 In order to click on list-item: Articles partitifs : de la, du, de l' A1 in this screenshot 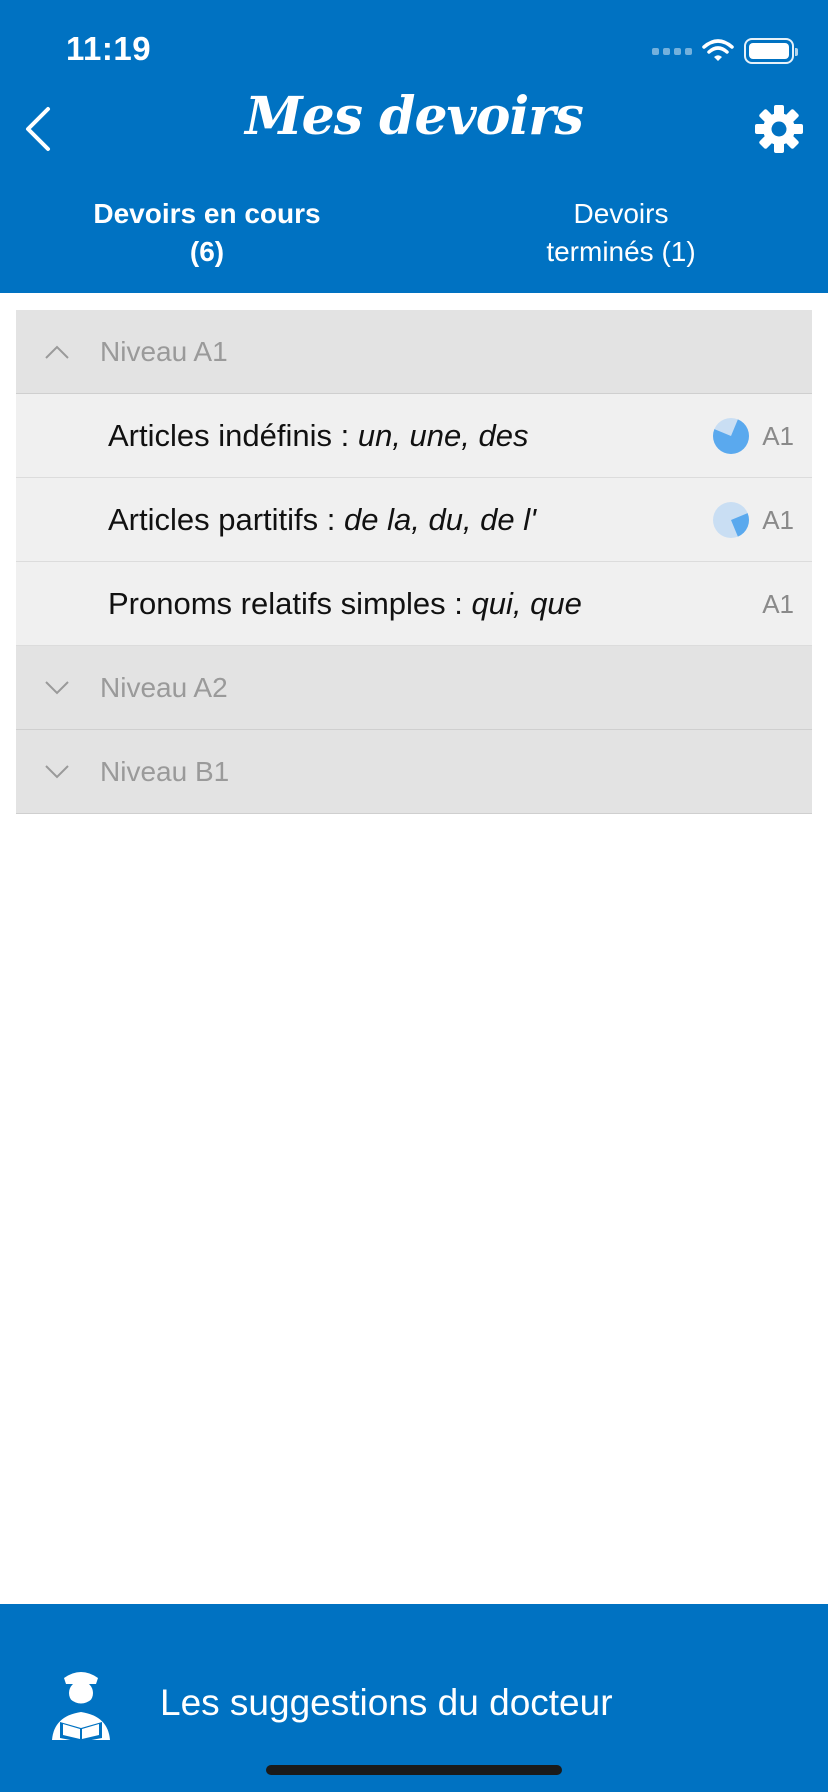, I will do `click(414, 520)`.